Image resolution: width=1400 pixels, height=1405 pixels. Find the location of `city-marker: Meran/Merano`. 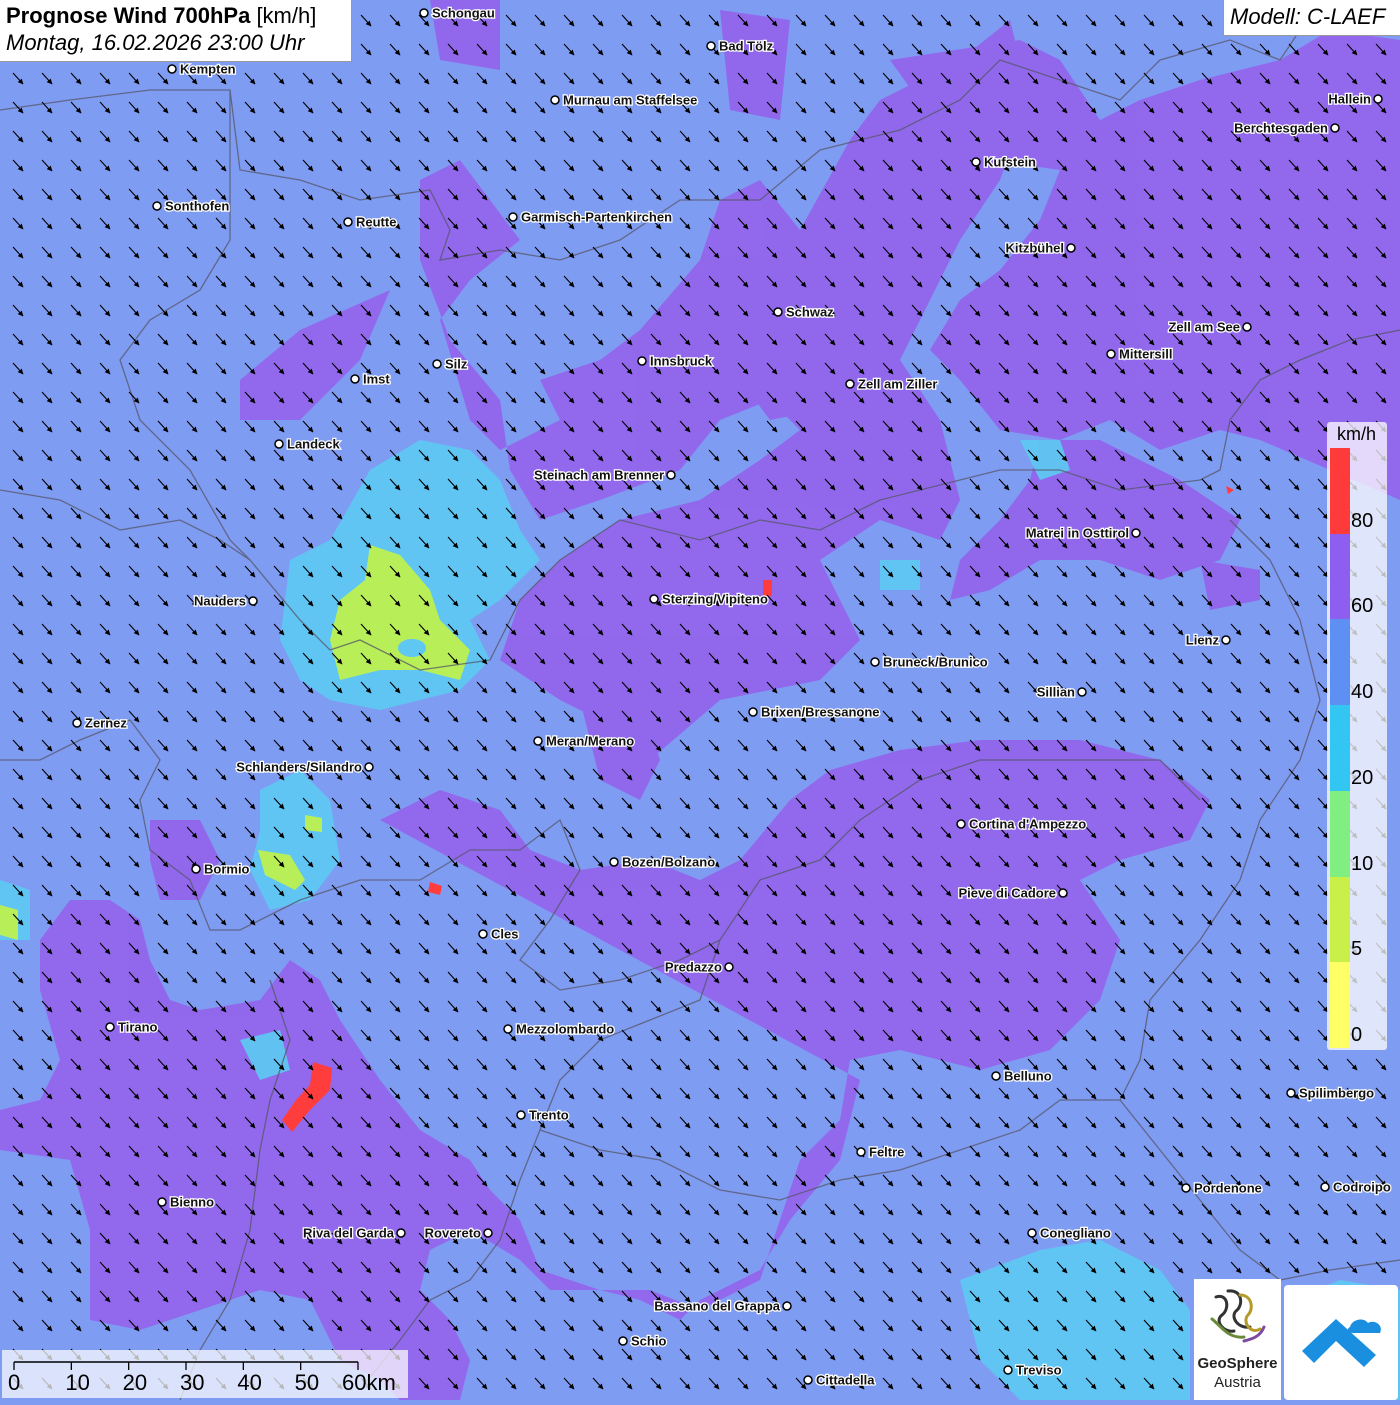

city-marker: Meran/Merano is located at coordinates (584, 741).